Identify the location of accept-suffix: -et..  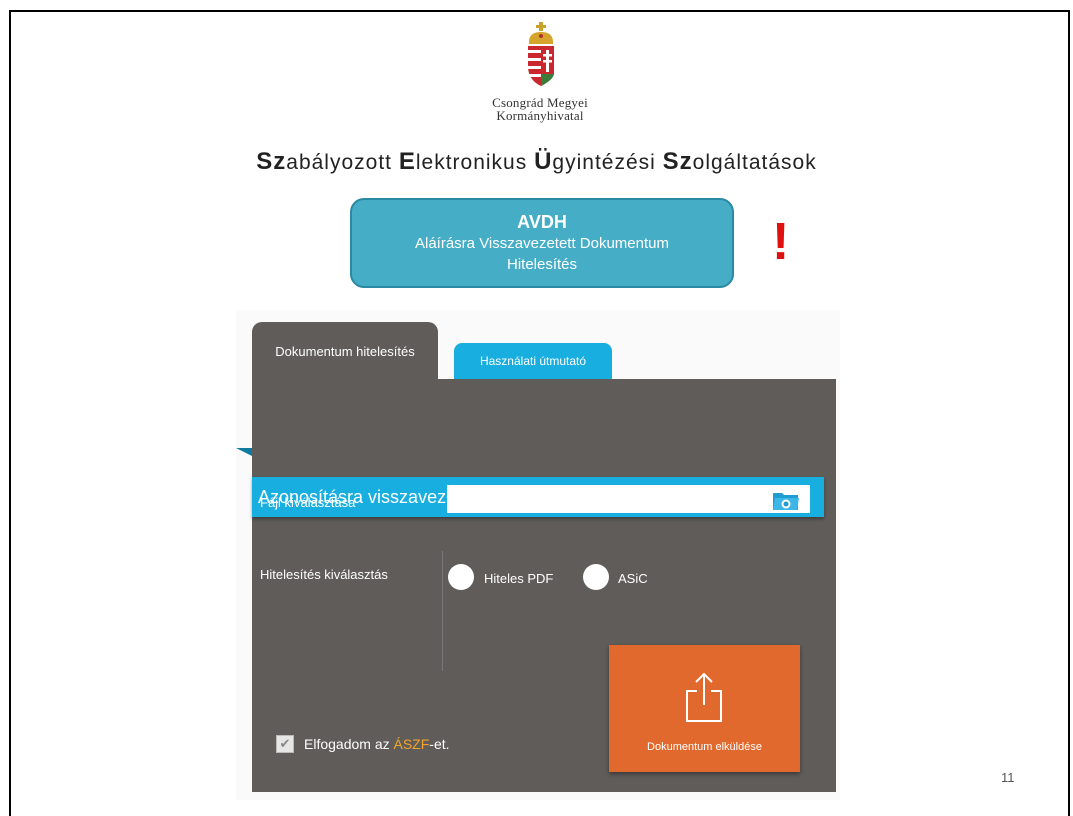
(439, 744).